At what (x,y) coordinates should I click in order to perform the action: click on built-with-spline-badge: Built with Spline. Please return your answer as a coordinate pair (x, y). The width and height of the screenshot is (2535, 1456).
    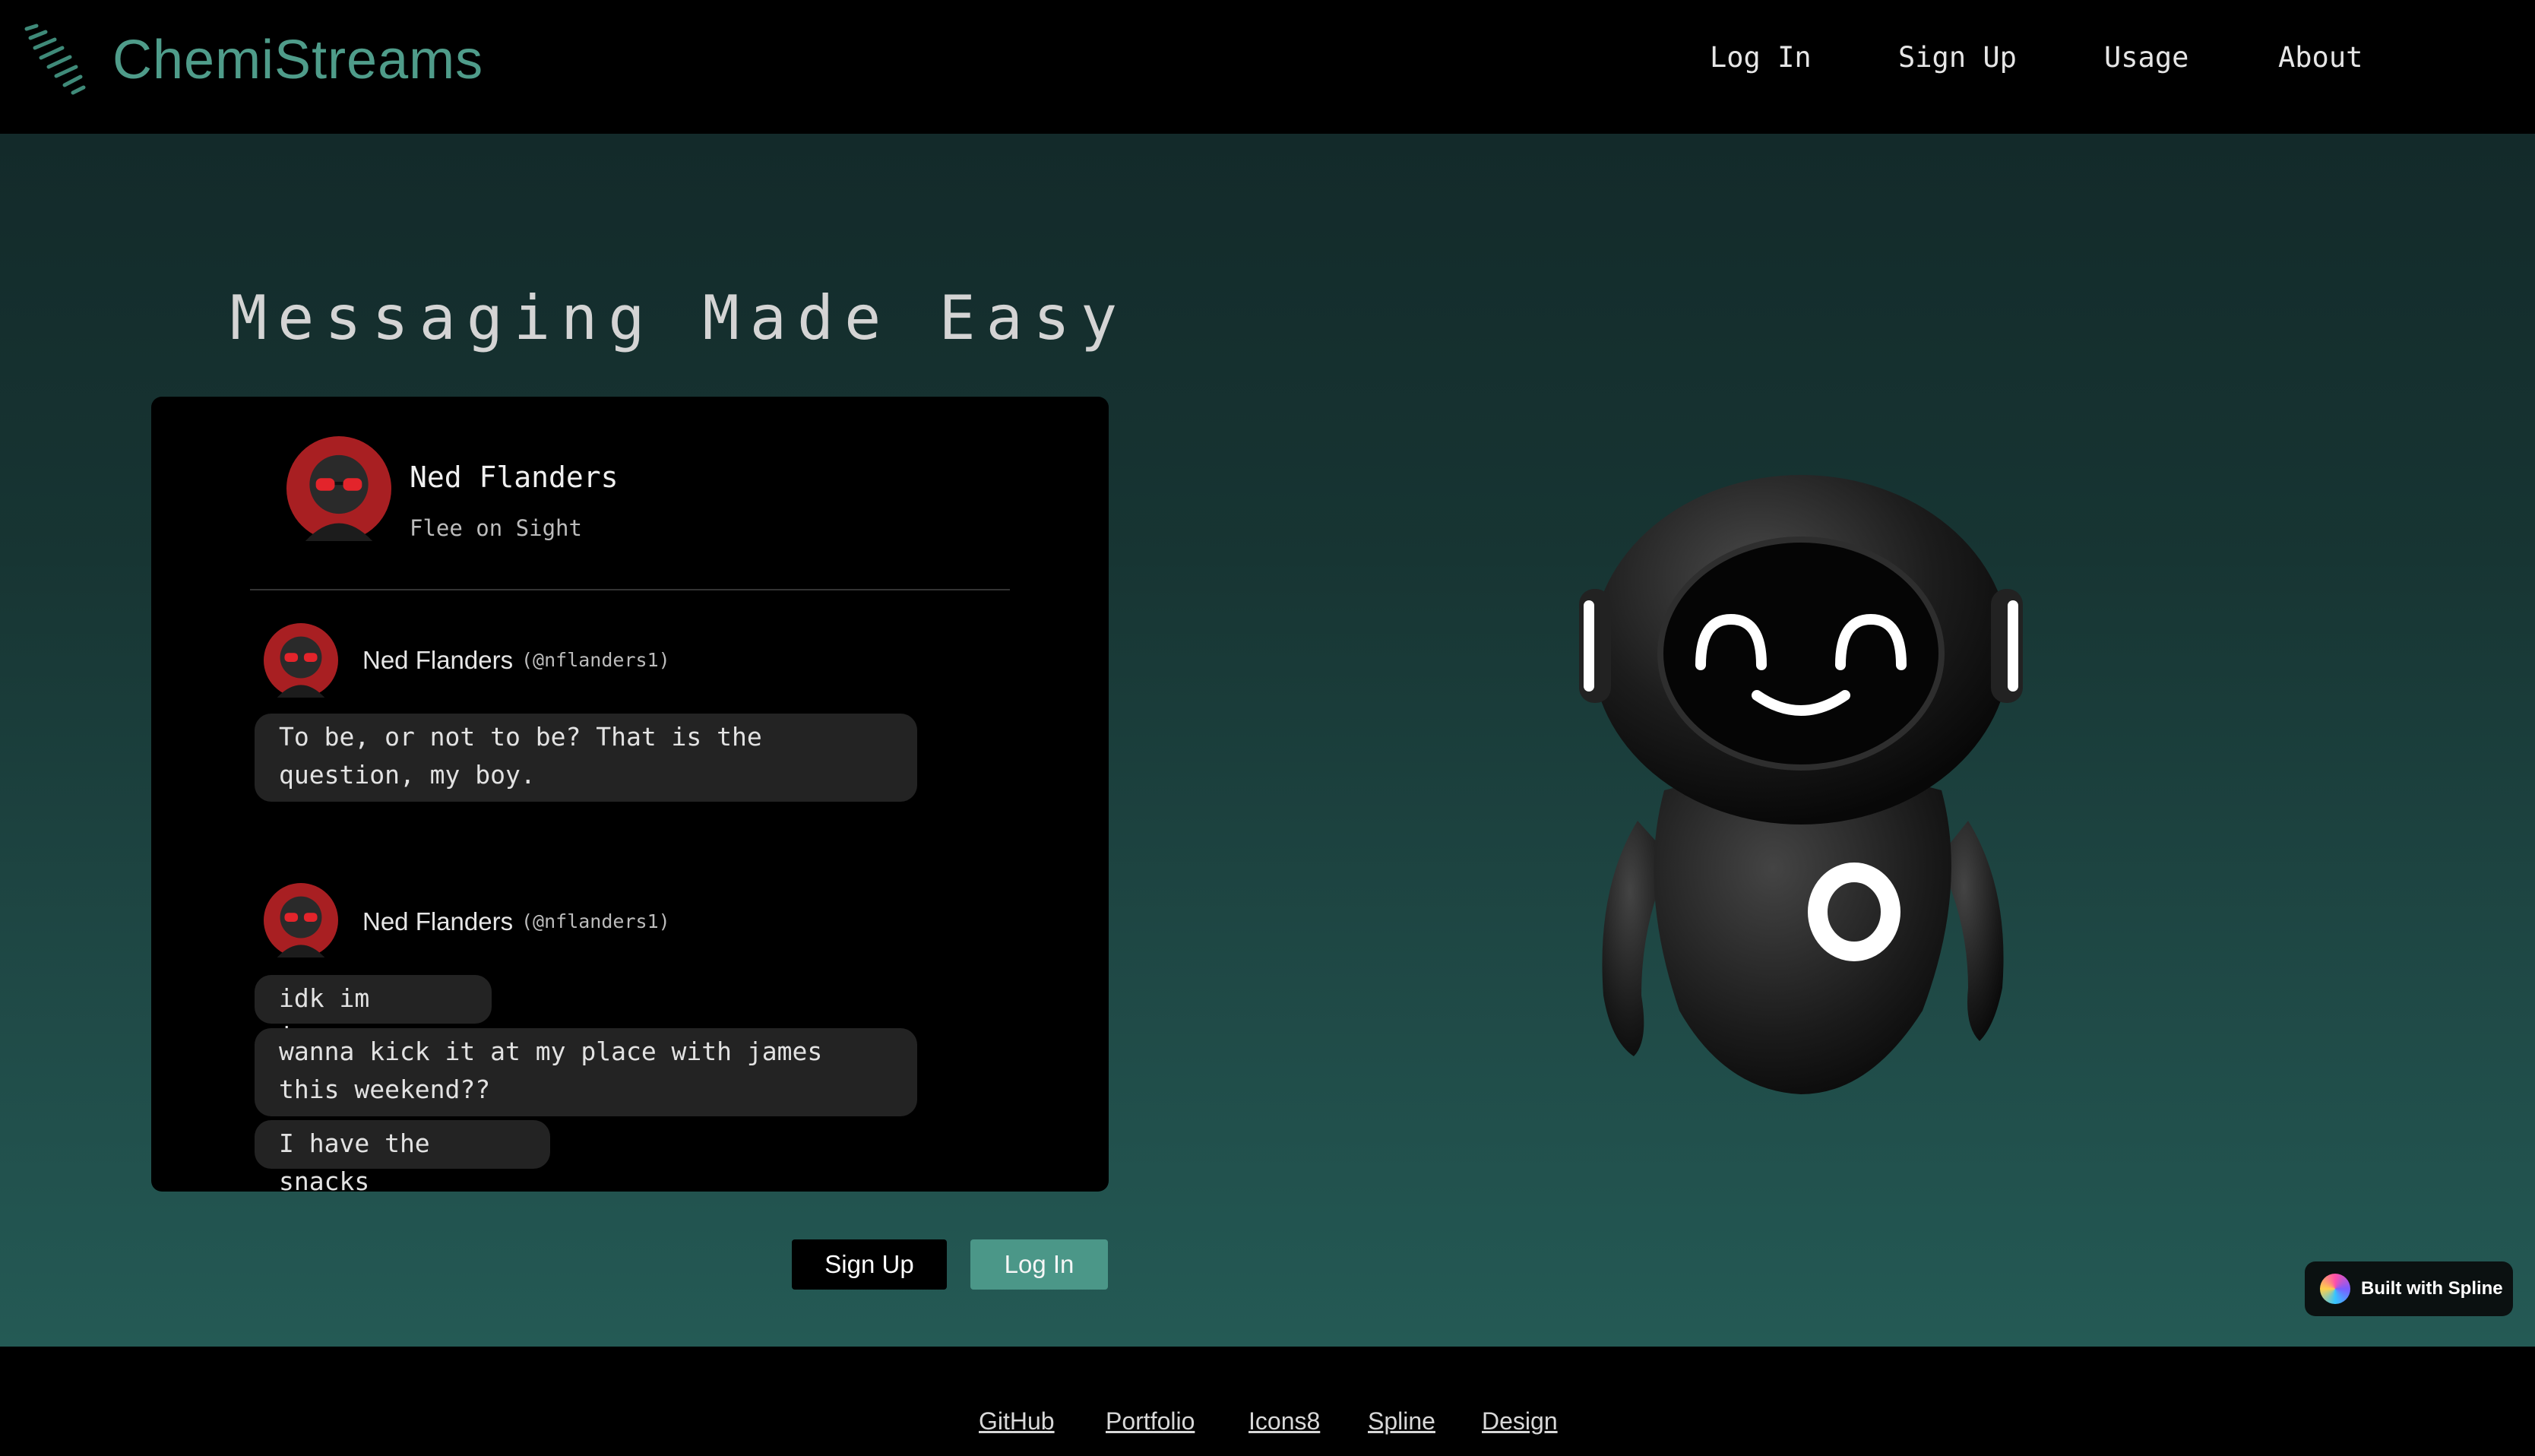
    Looking at the image, I should click on (2409, 1288).